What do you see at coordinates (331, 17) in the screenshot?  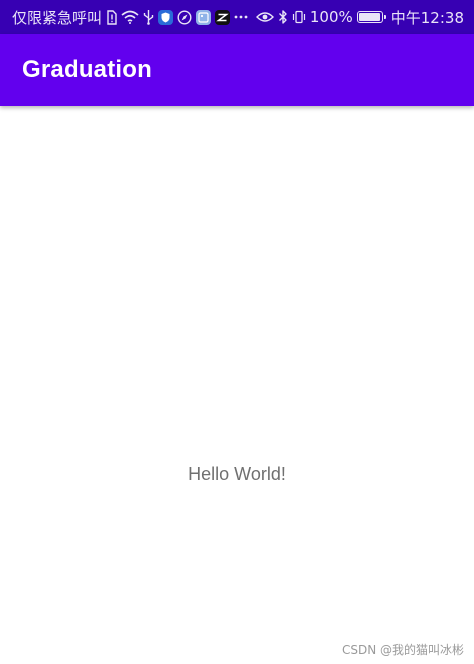 I see `battery-percent: 100%` at bounding box center [331, 17].